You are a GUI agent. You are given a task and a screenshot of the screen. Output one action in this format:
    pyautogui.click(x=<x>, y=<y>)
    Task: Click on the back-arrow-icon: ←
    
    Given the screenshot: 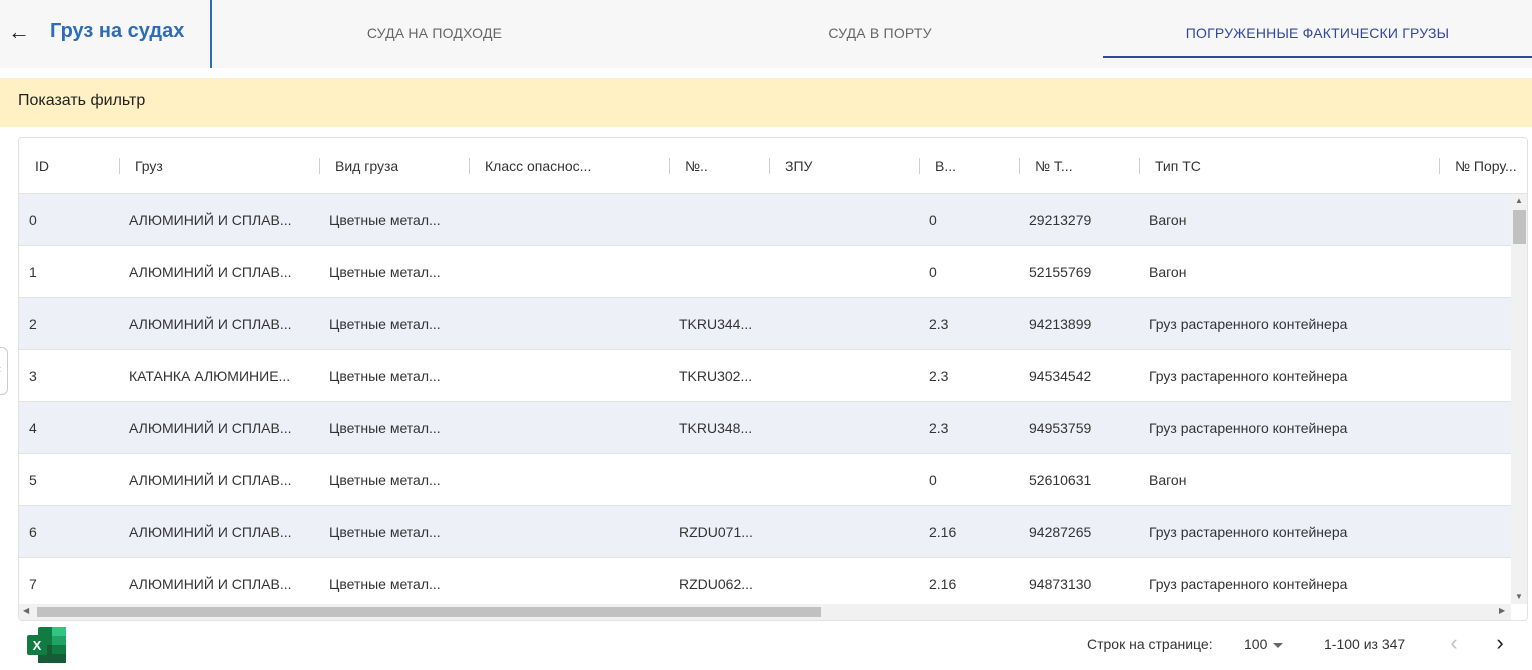 What is the action you would take?
    pyautogui.click(x=19, y=32)
    